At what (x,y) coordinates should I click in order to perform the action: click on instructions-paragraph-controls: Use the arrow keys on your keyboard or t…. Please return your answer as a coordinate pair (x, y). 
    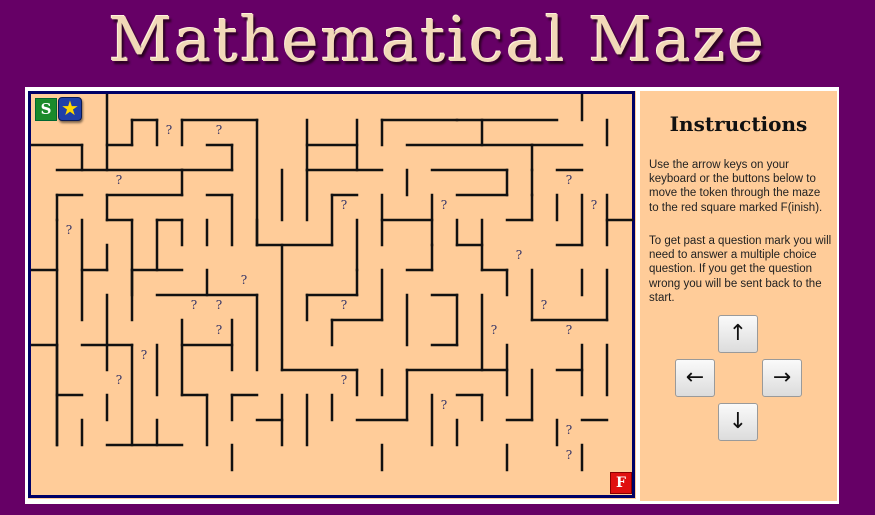
    Looking at the image, I should click on (736, 186).